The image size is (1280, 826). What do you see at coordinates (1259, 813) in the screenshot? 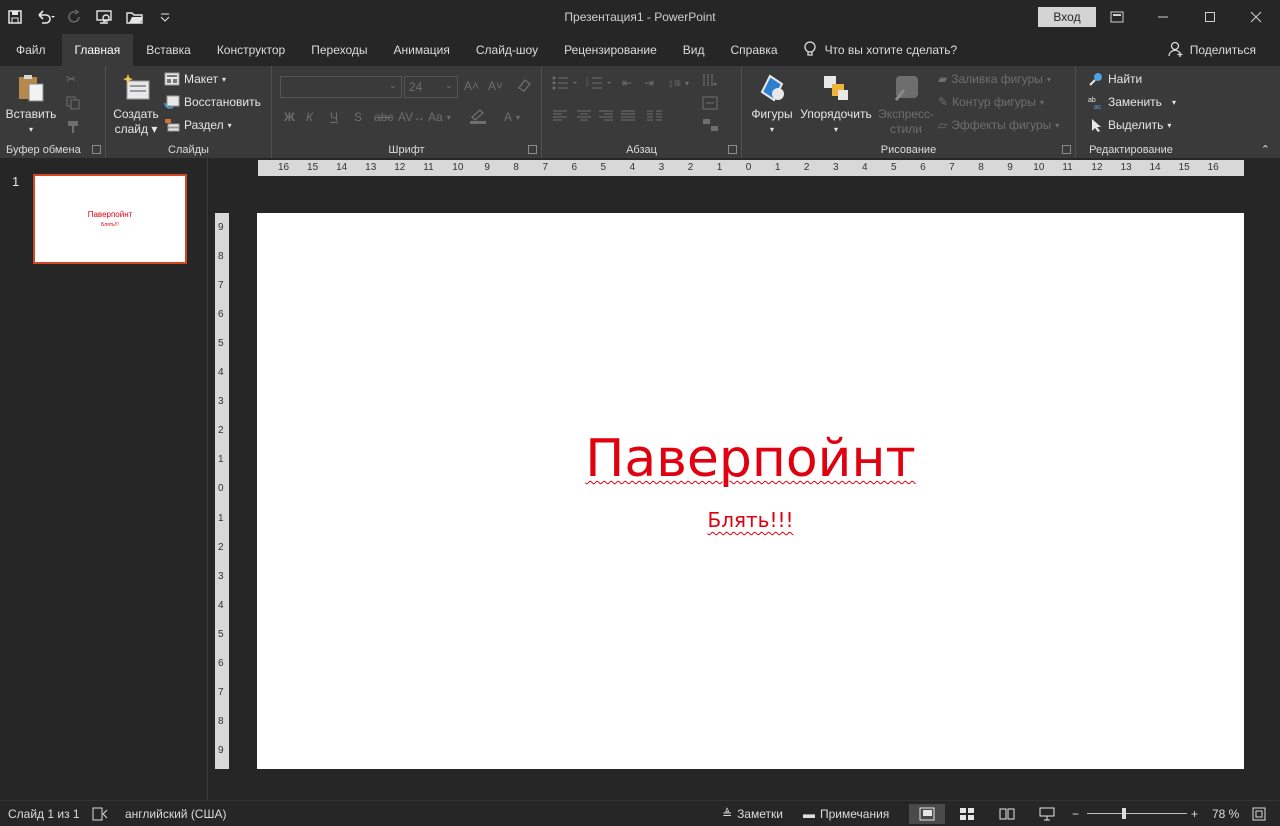
I see `fit-to-window-icon` at bounding box center [1259, 813].